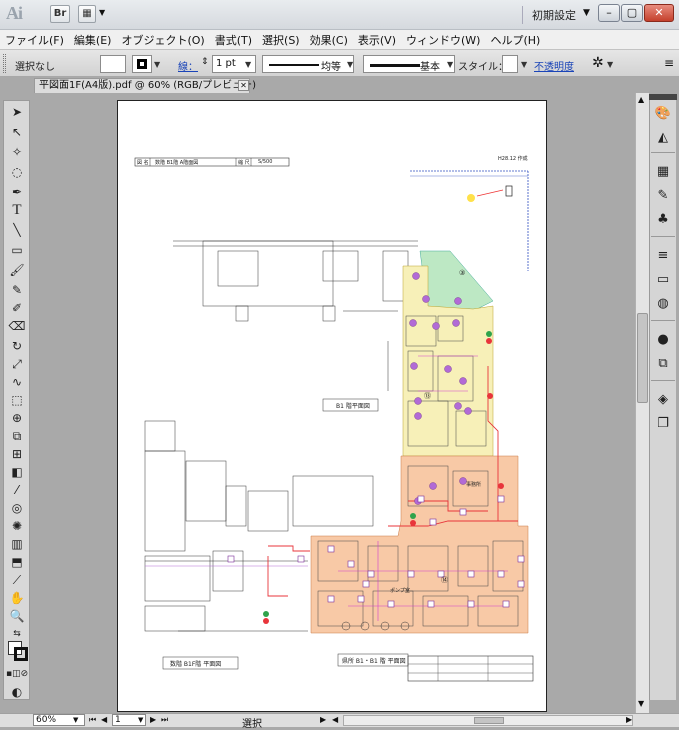 This screenshot has width=679, height=730. What do you see at coordinates (663, 196) in the screenshot?
I see `brushes-panel-icon: ✎` at bounding box center [663, 196].